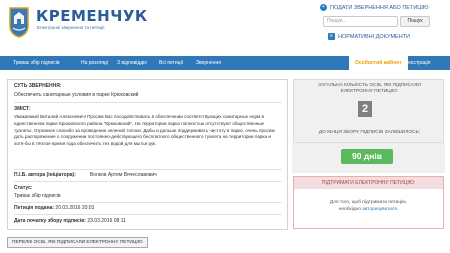 The width and height of the screenshot is (450, 253). What do you see at coordinates (92, 16) in the screenshot?
I see `logo-title: КРЕМЕНЧУК` at bounding box center [92, 16].